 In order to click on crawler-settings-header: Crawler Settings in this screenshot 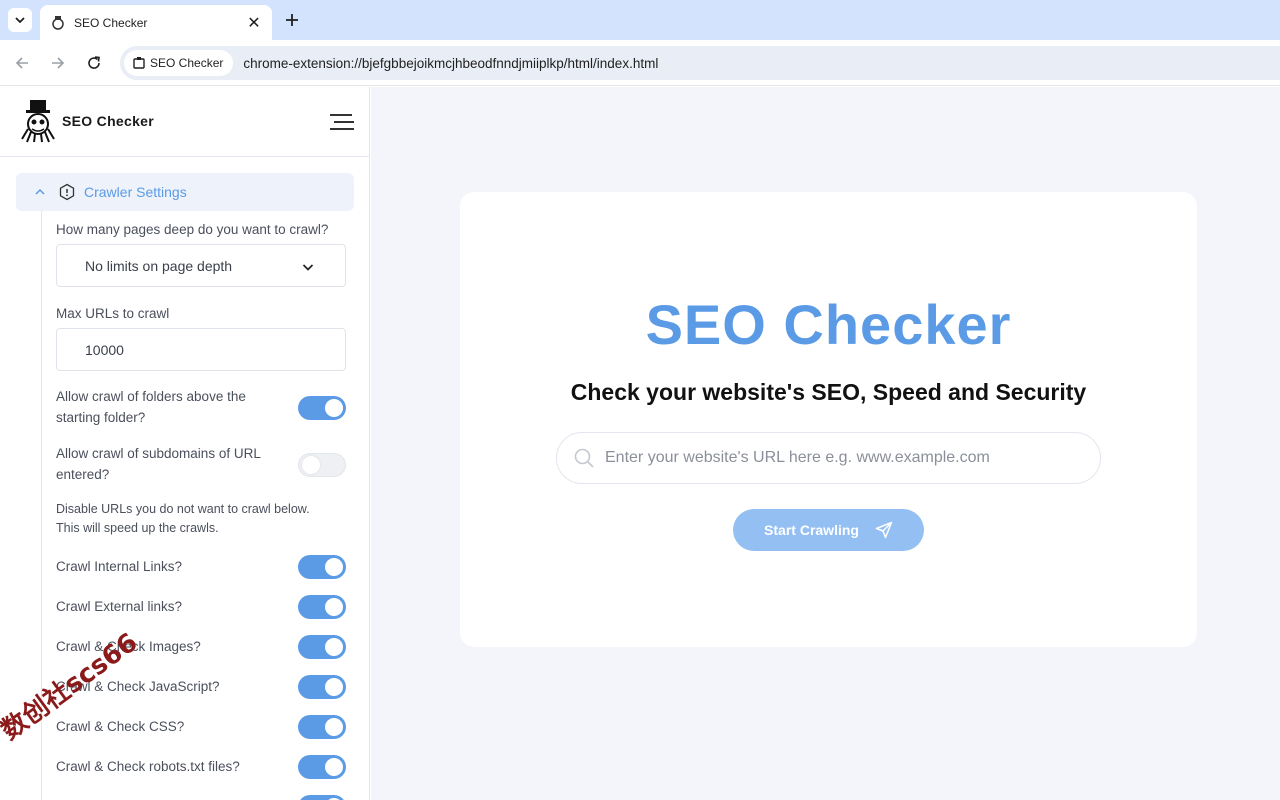, I will do `click(185, 192)`.